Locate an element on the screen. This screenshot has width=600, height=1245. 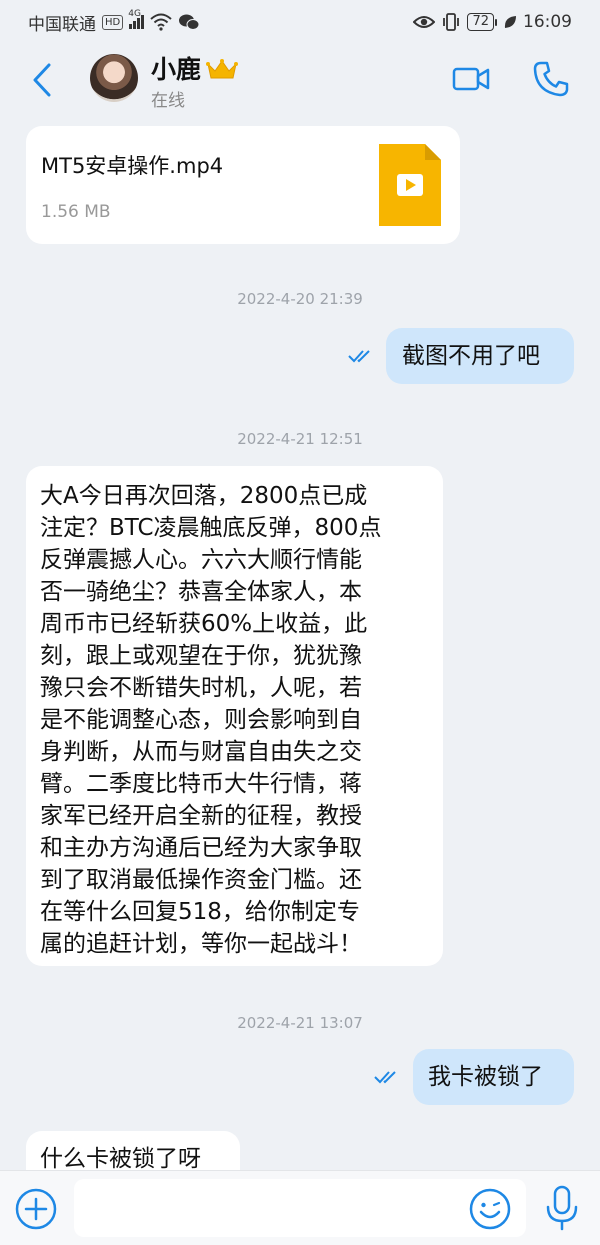
voice-call-button is located at coordinates (551, 79).